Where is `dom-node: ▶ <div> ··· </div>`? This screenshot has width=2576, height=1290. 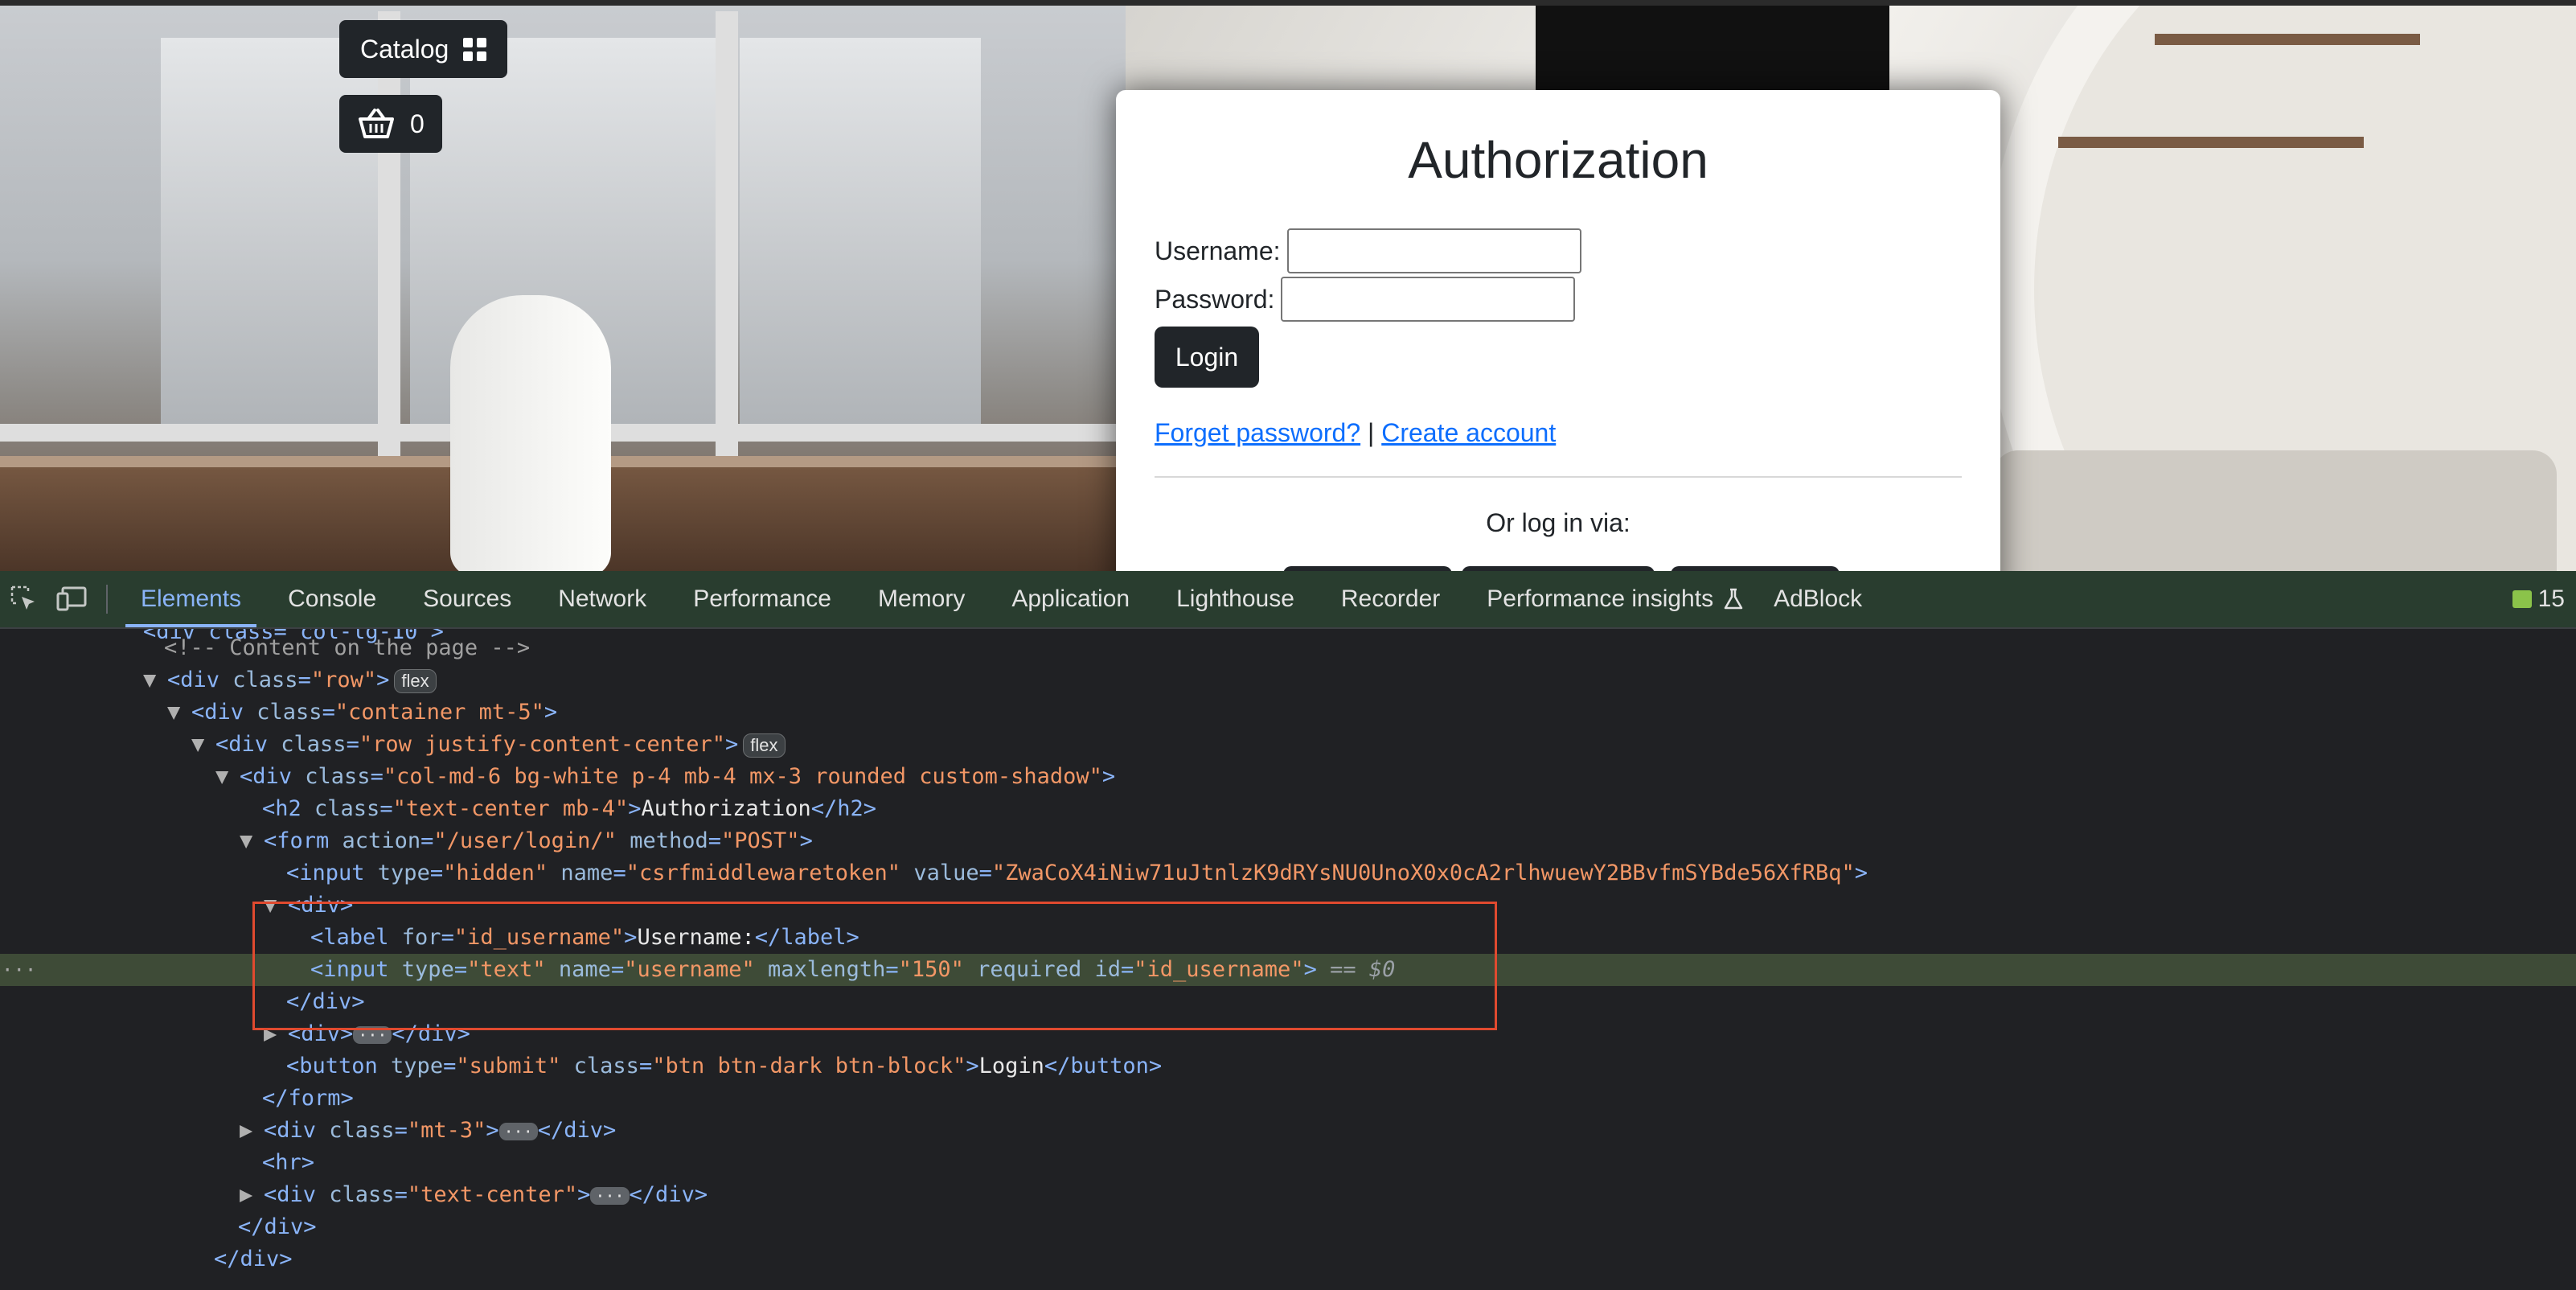 dom-node: ▶ <div> ··· </div> is located at coordinates (1420, 1034).